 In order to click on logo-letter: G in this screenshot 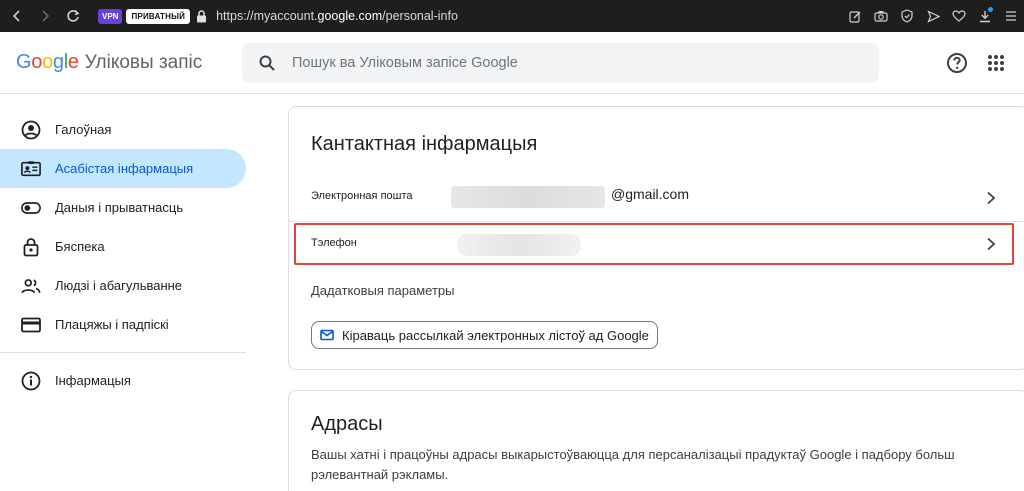, I will do `click(24, 62)`.